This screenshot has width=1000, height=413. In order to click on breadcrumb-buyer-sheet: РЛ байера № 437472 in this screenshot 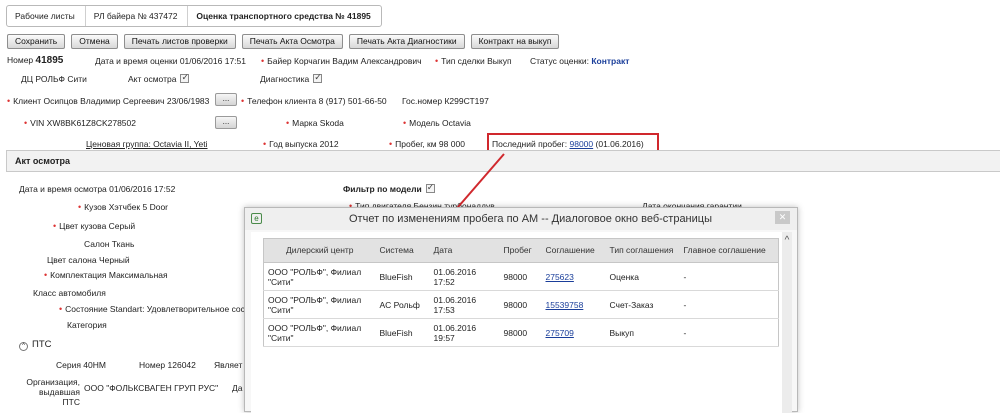, I will do `click(137, 16)`.